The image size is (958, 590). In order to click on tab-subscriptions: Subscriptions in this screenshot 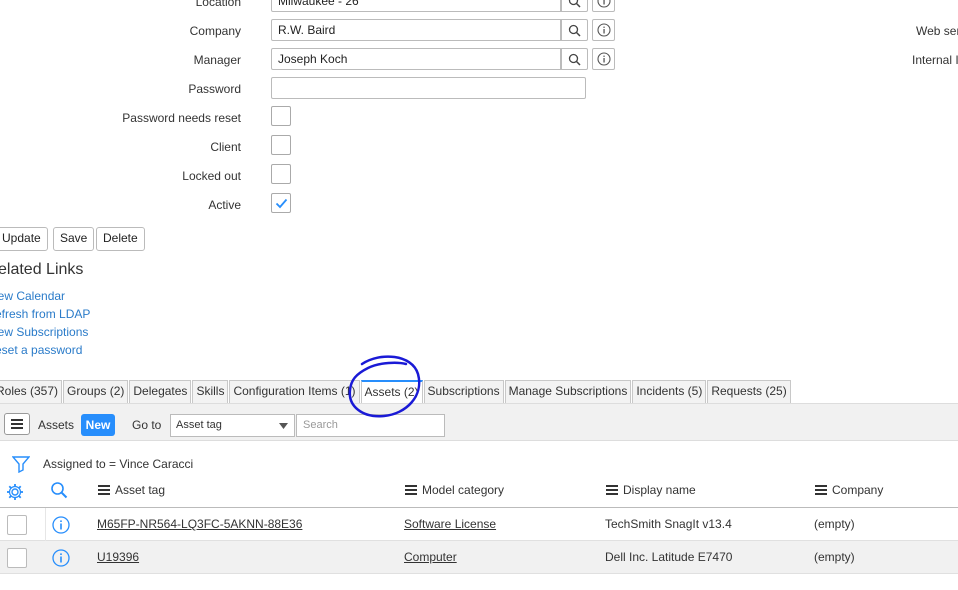, I will do `click(463, 391)`.